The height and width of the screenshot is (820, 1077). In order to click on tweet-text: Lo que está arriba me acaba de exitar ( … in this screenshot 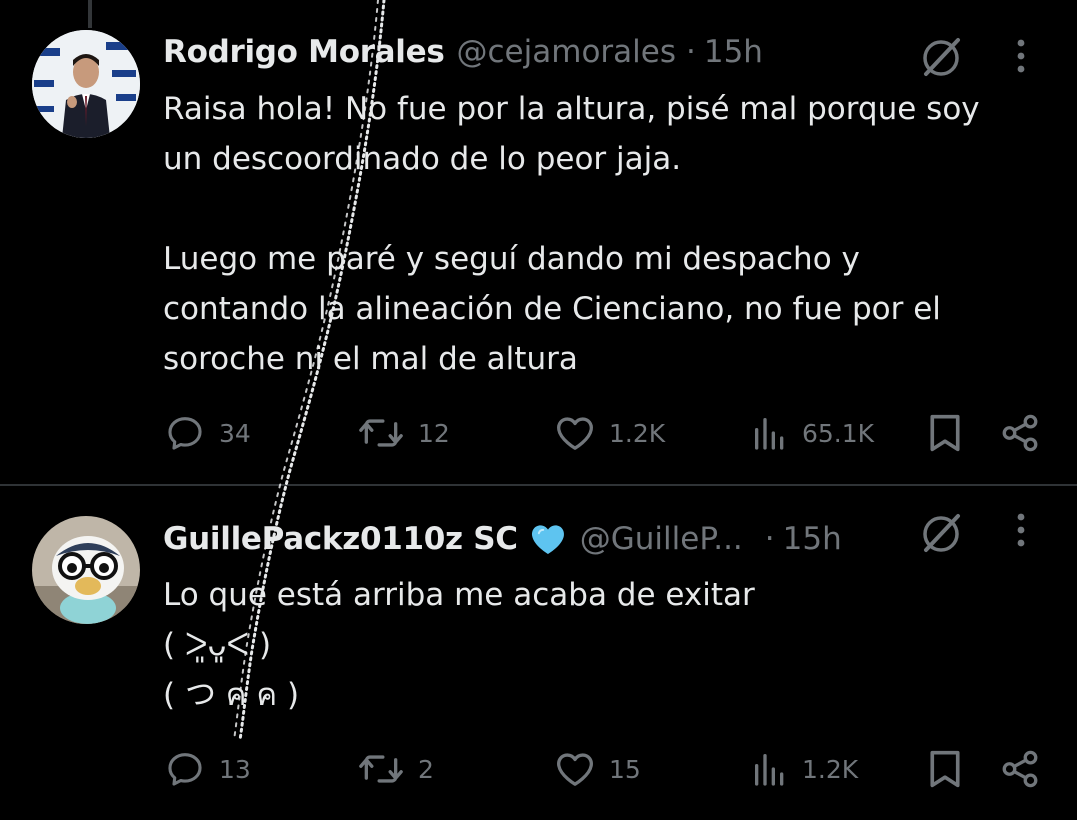, I will do `click(459, 645)`.